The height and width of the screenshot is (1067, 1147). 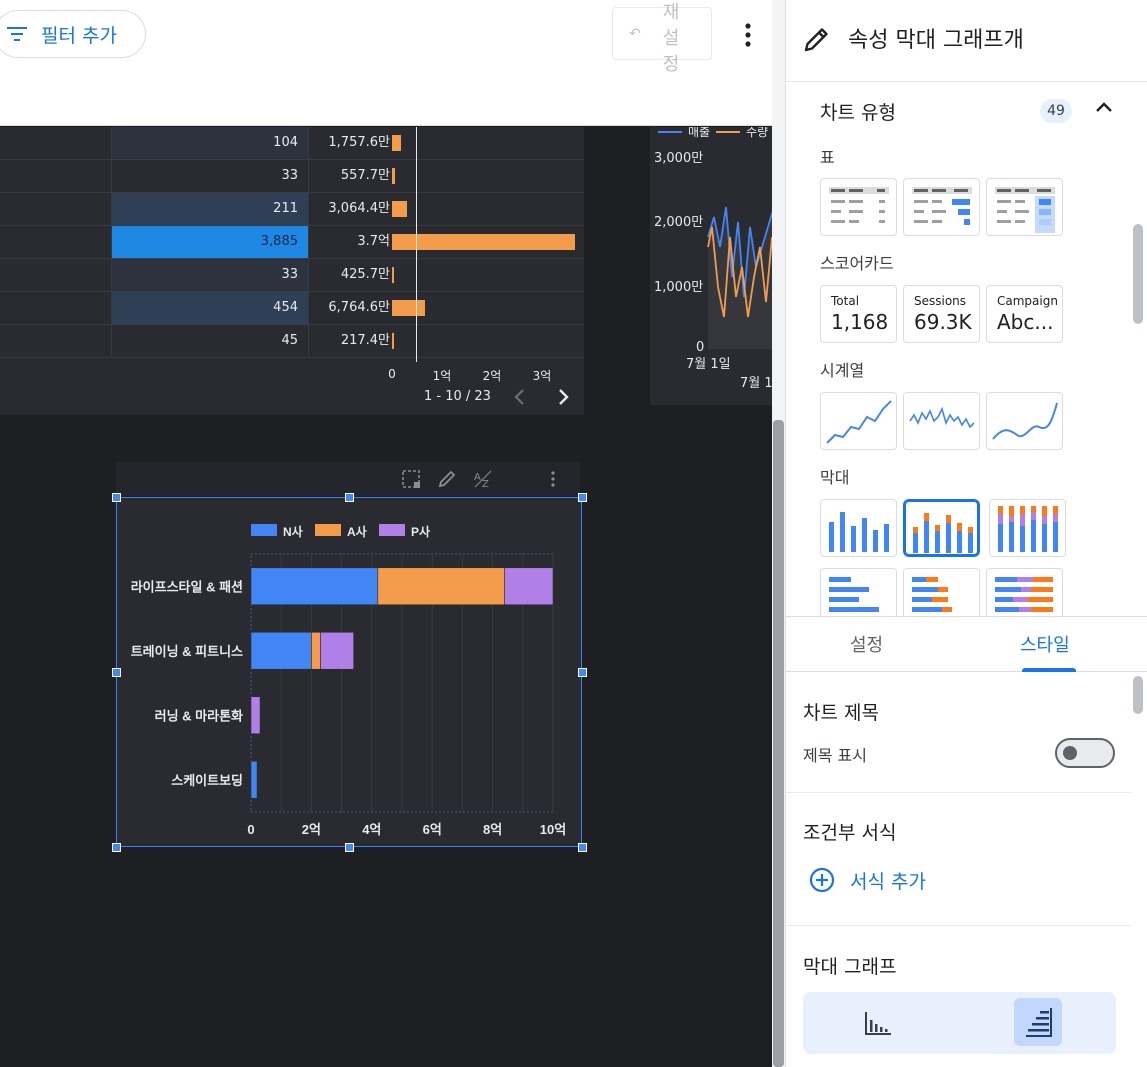 What do you see at coordinates (662, 38) in the screenshot?
I see `reset-button: ↶ 재설정` at bounding box center [662, 38].